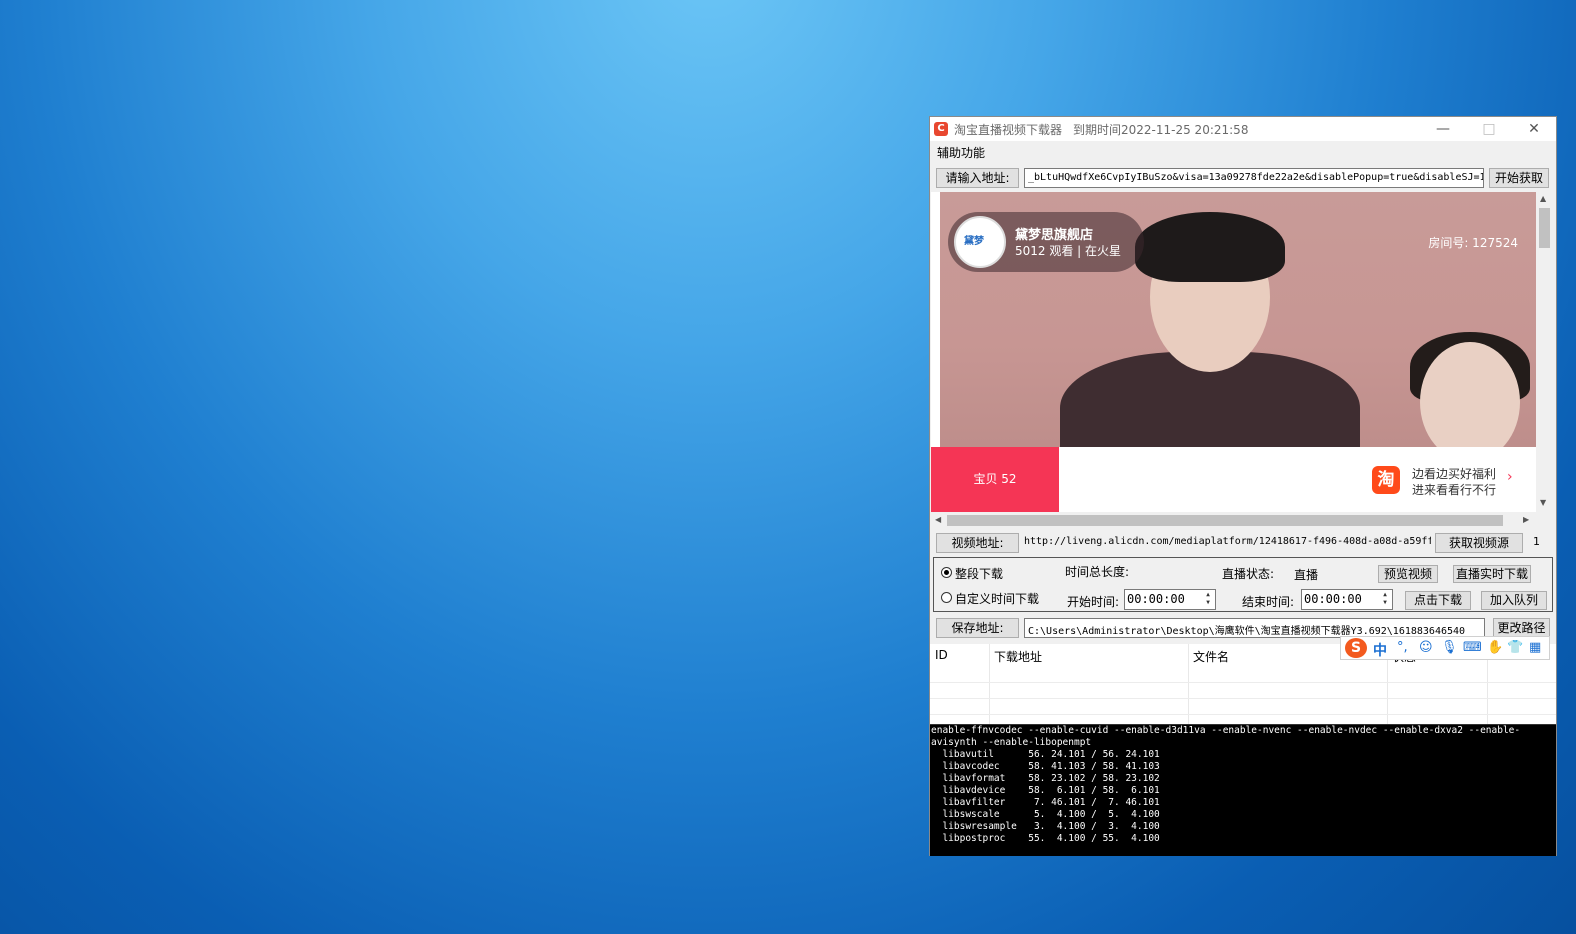 The height and width of the screenshot is (934, 1576). What do you see at coordinates (1045, 826) in the screenshot?
I see `console-line: libswresample 3. 4.100 / 3. 4.100` at bounding box center [1045, 826].